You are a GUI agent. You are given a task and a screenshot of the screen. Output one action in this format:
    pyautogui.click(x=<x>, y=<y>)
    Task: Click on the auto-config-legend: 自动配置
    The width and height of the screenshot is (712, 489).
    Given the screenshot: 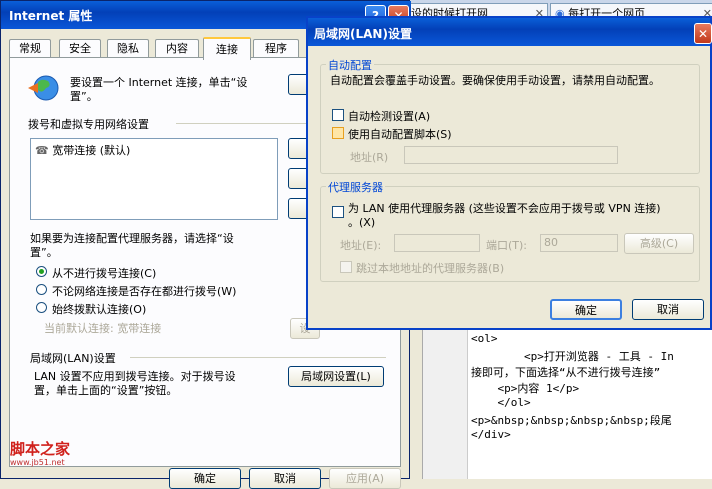 What is the action you would take?
    pyautogui.click(x=350, y=65)
    